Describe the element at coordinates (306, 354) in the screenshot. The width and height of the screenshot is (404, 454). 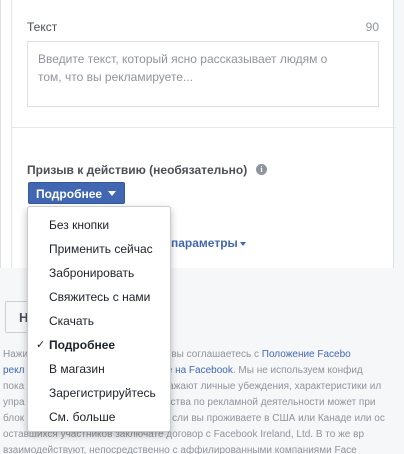
I see `terms-link: Положение Facebo` at that location.